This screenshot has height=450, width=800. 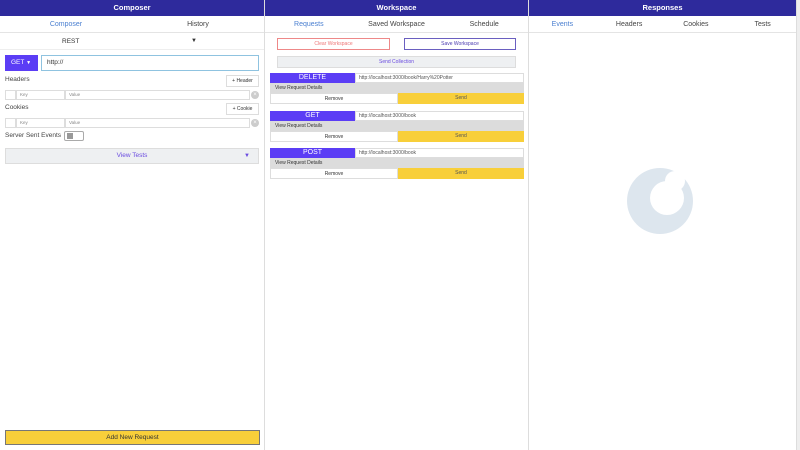 I want to click on protocol-select: REST ▼, so click(x=132, y=41).